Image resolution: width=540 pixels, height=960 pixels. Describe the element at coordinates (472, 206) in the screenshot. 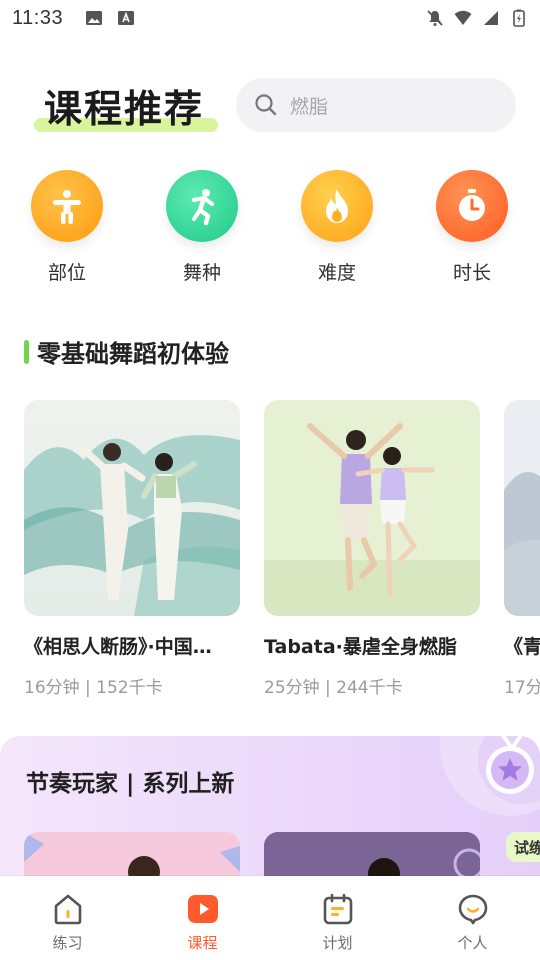

I see `stopwatch-icon` at that location.